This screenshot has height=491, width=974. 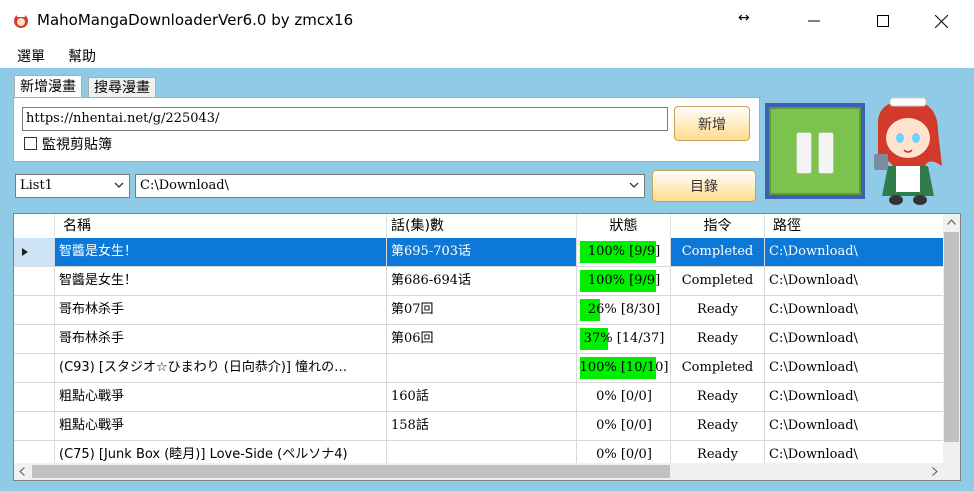 I want to click on close-button, so click(x=941, y=21).